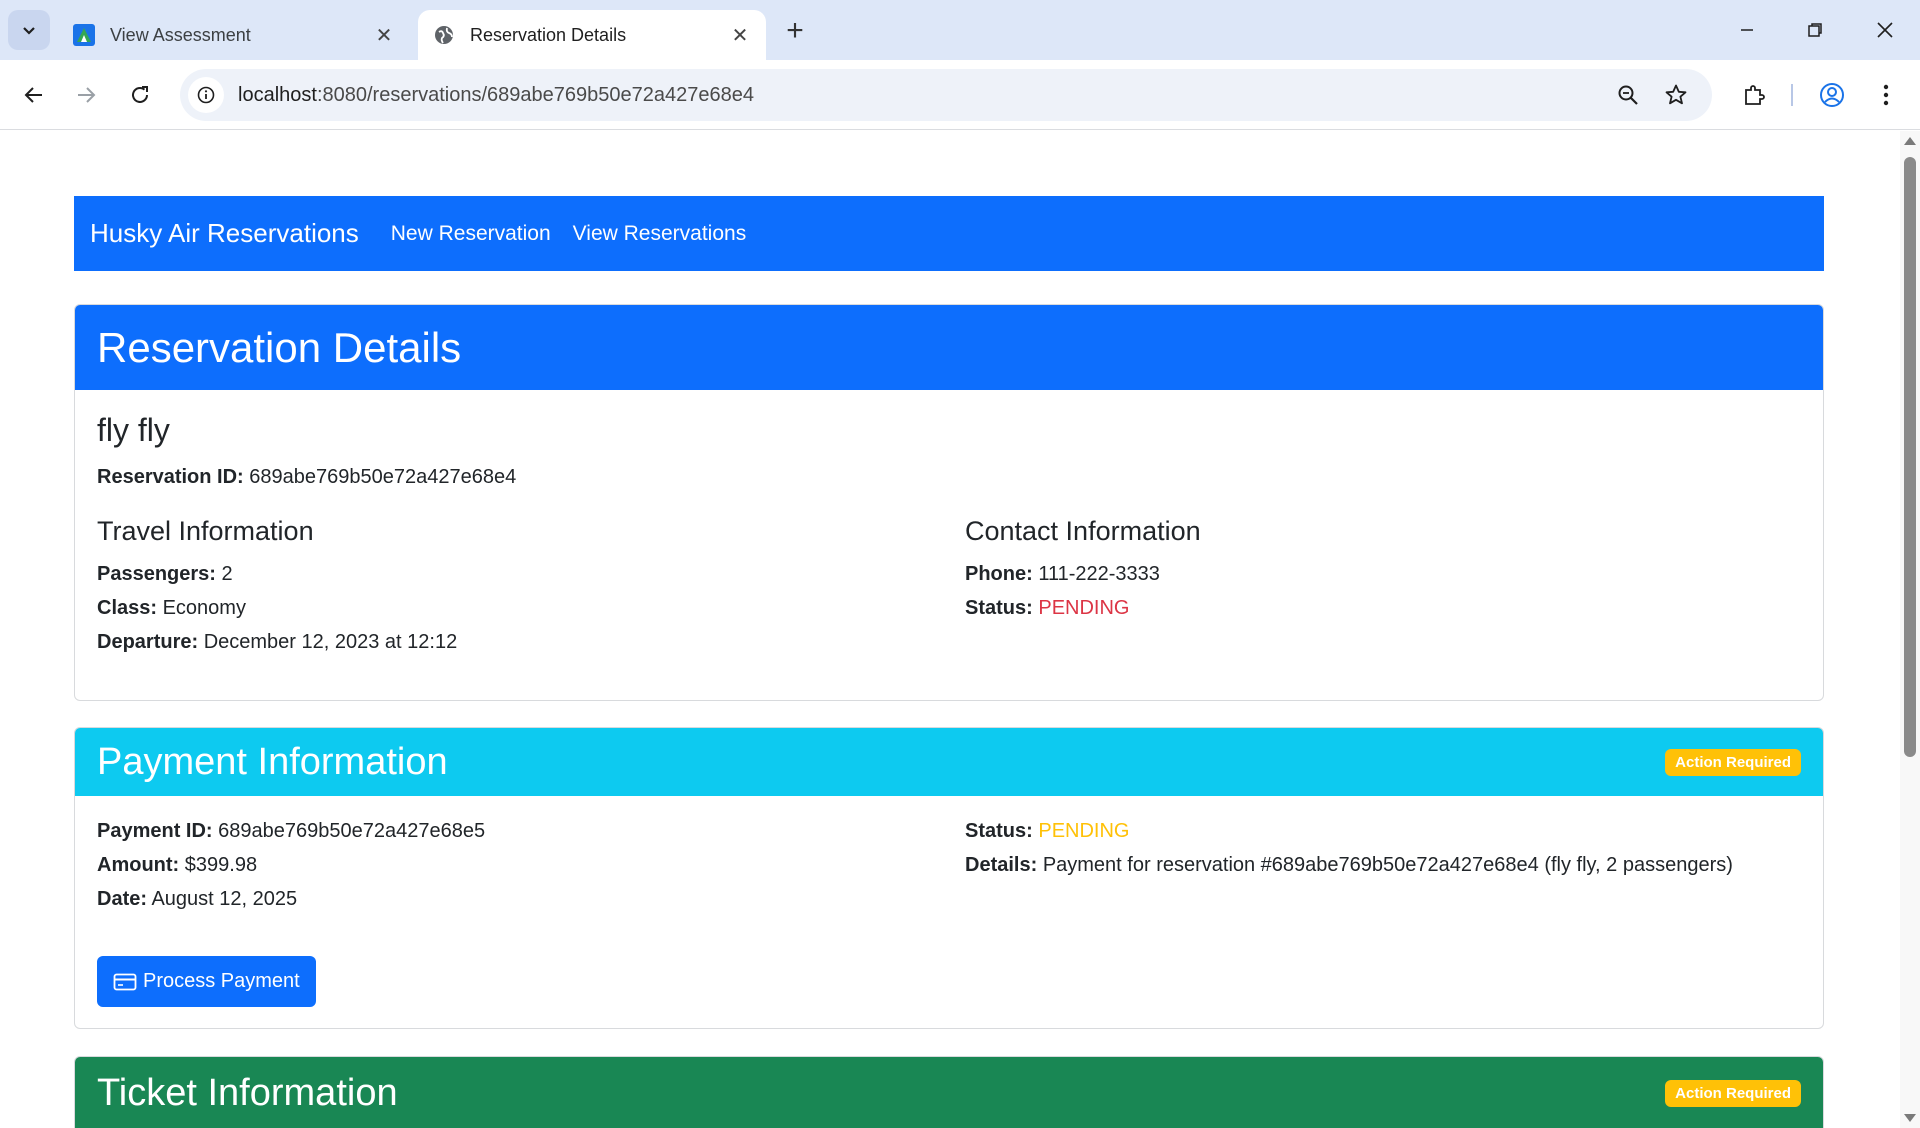 The image size is (1920, 1128). Describe the element at coordinates (1001, 865) in the screenshot. I see `payment-details-label: Details:` at that location.